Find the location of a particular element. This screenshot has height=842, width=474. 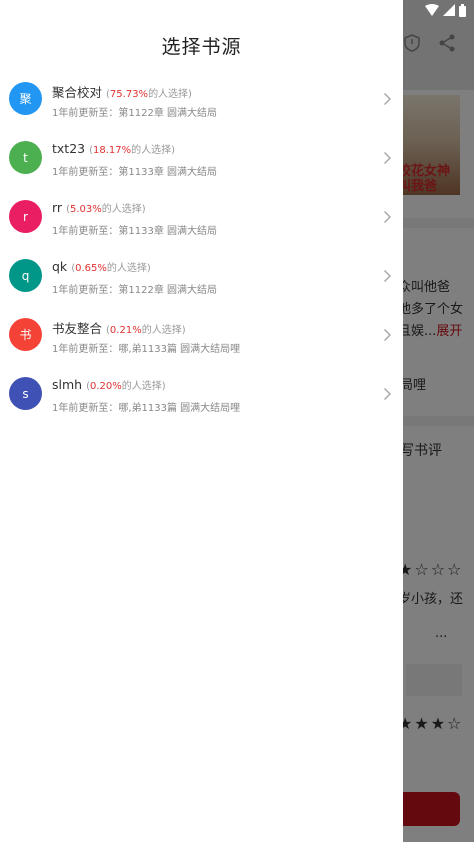

source-name: 聚合校对 (75.73%的人选择) is located at coordinates (122, 92).